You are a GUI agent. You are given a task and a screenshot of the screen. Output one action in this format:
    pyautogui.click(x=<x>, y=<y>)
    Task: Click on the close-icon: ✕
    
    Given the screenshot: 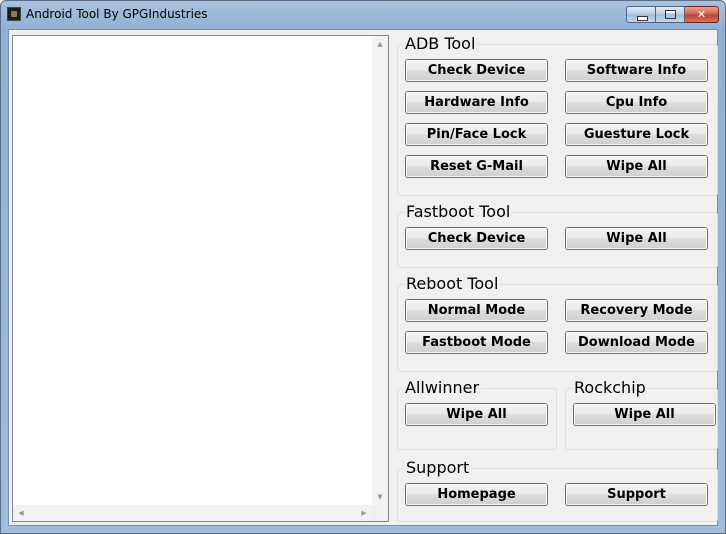 What is the action you would take?
    pyautogui.click(x=701, y=14)
    